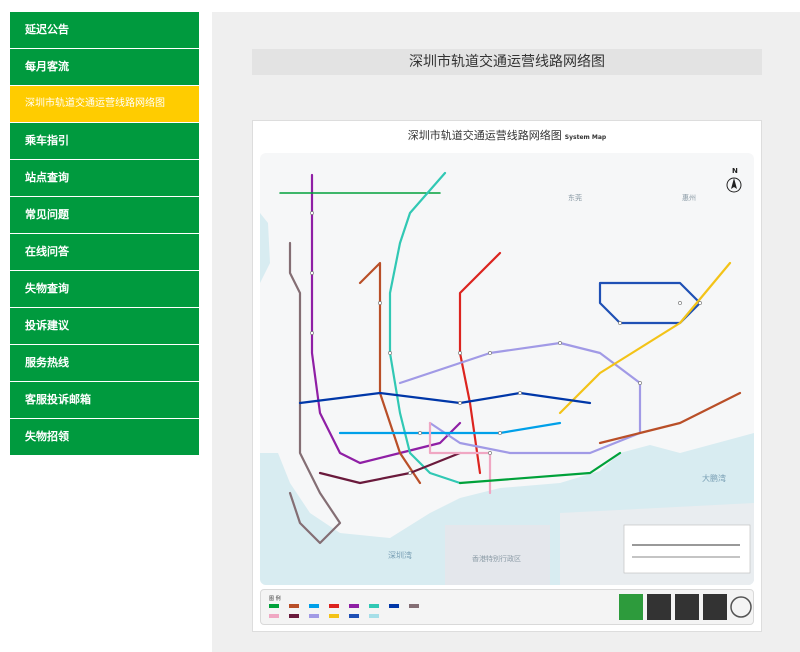 The width and height of the screenshot is (800, 652). Describe the element at coordinates (344, 611) in the screenshot. I see `legend-line-swatches` at that location.